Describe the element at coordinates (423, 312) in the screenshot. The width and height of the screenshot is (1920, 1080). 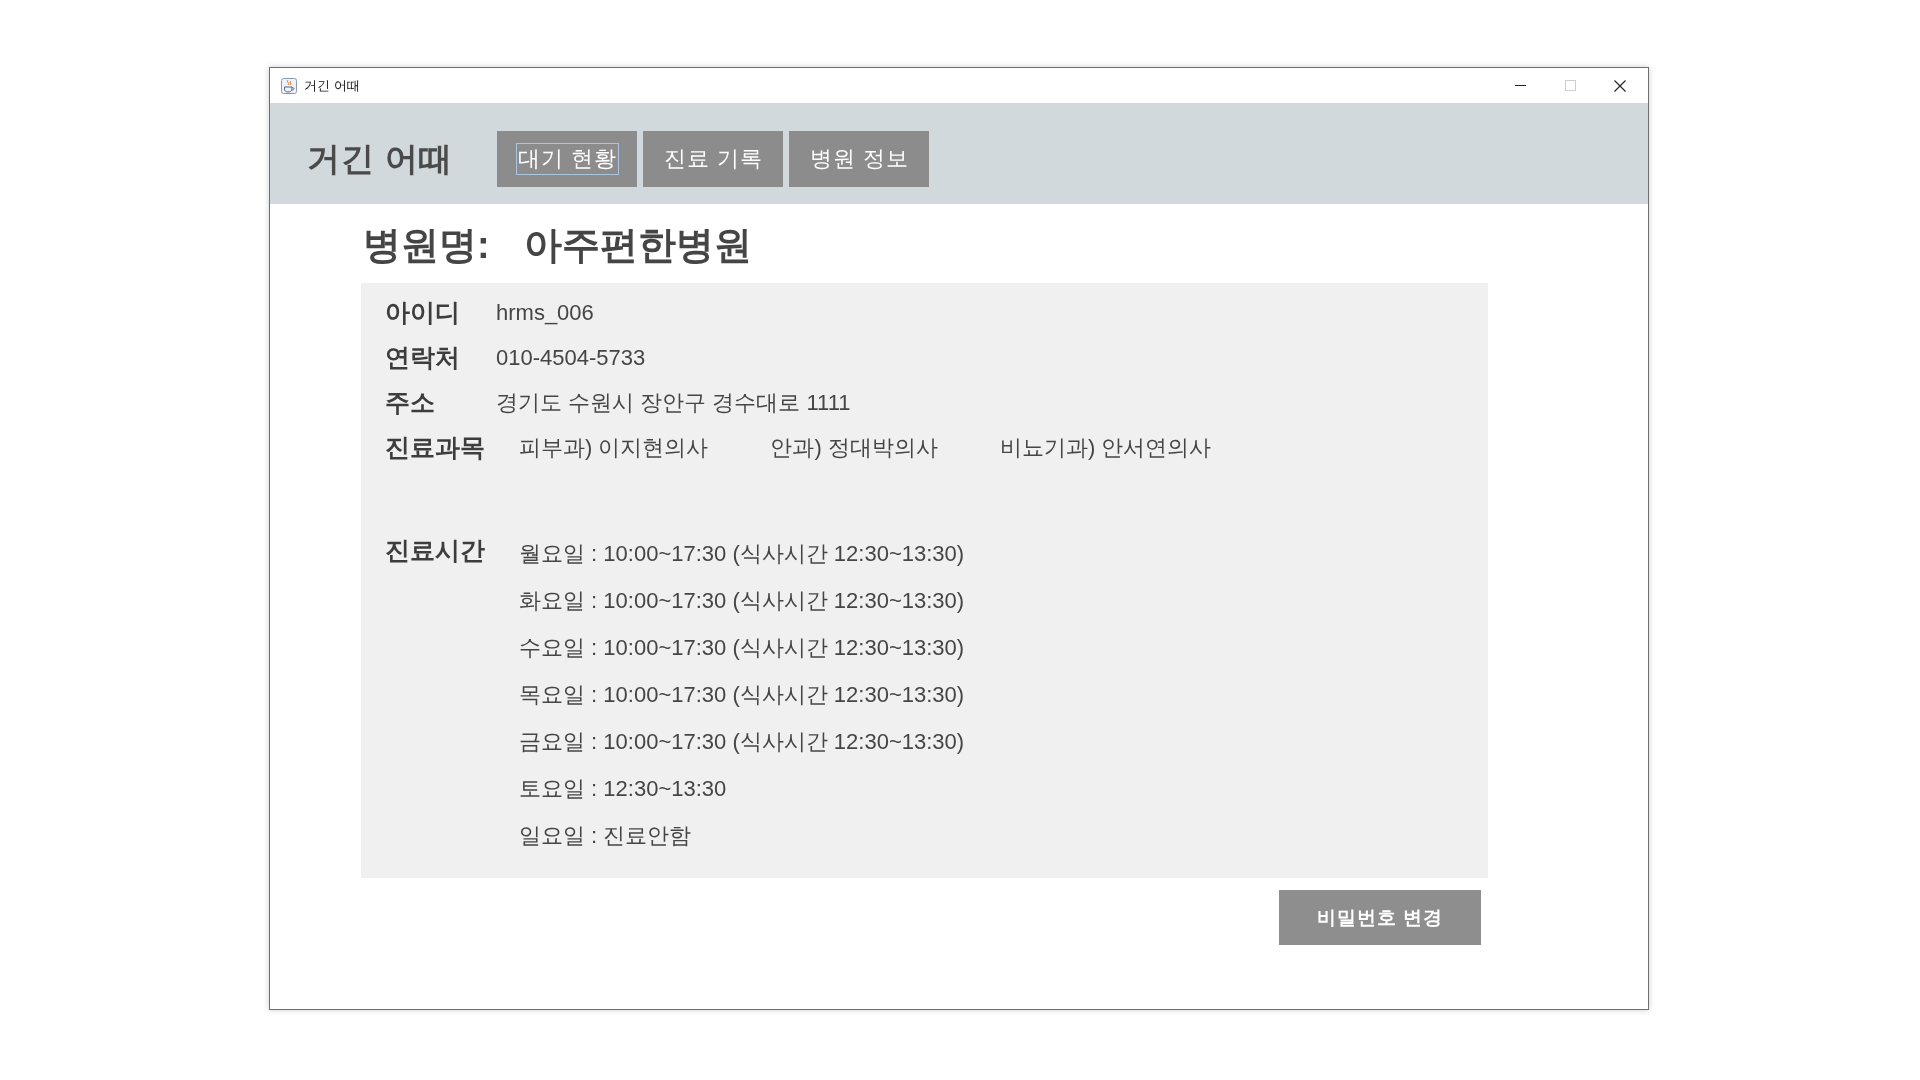
I see `field-label: 아이디` at that location.